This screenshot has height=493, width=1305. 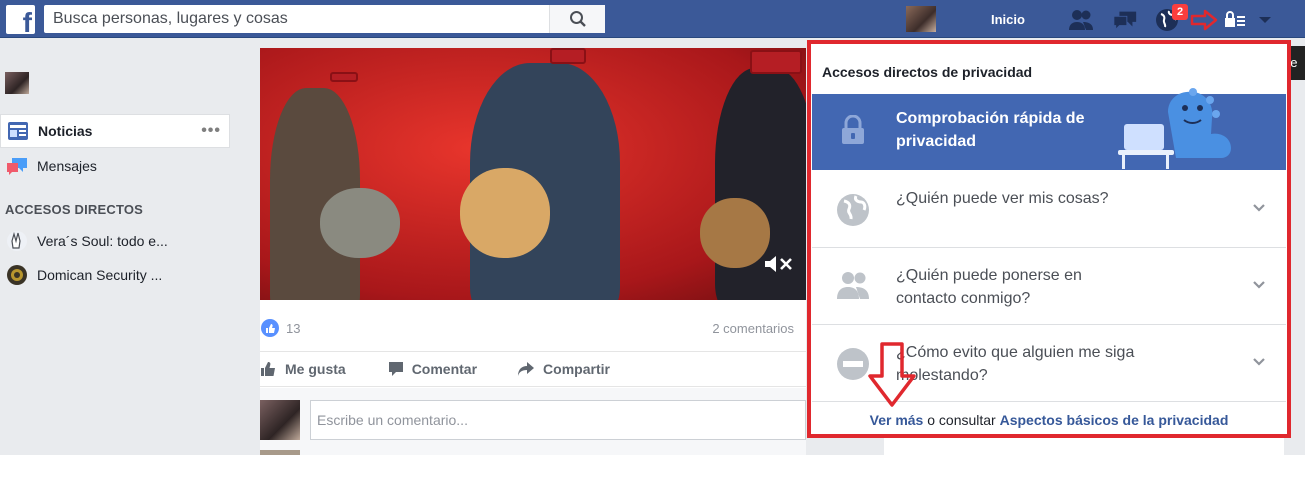 I want to click on like-label: Me gusta, so click(x=315, y=369).